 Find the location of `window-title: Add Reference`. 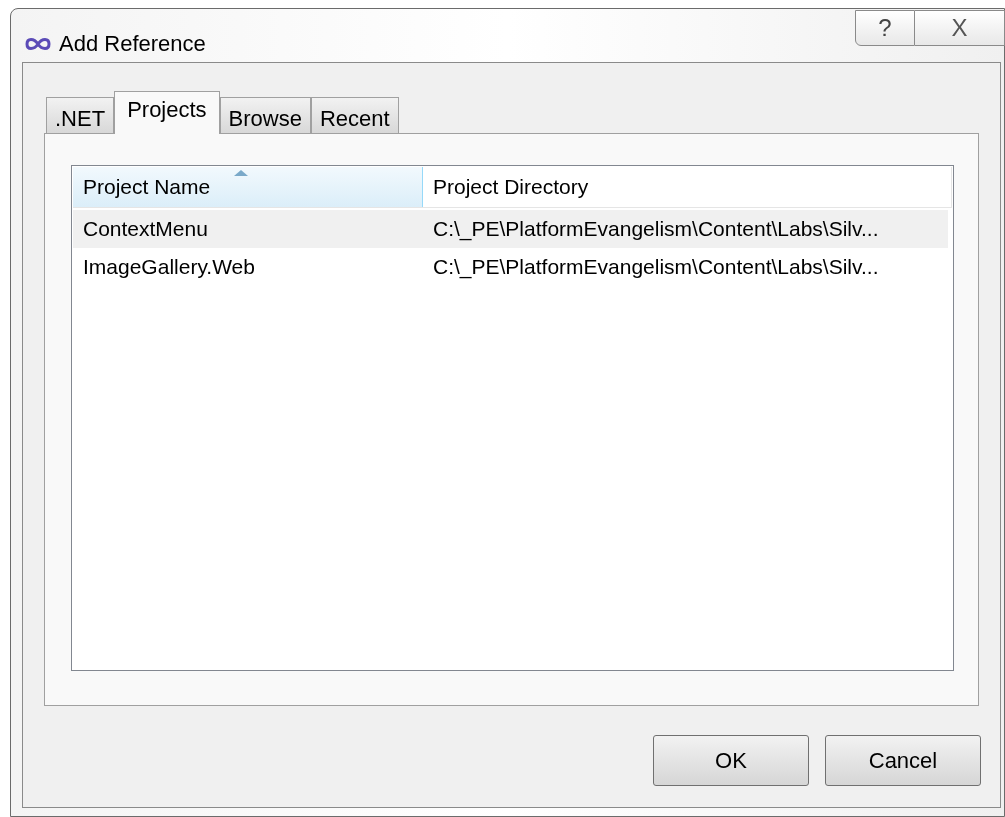

window-title: Add Reference is located at coordinates (132, 44).